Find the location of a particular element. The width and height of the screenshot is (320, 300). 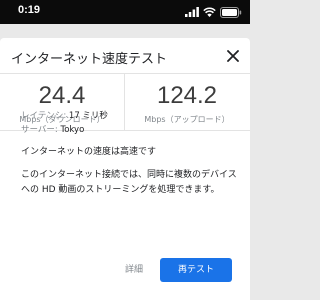

test-details: レイテンシ: 17 ミリ秒 サーバー: Tokyo is located at coordinates (64, 123).